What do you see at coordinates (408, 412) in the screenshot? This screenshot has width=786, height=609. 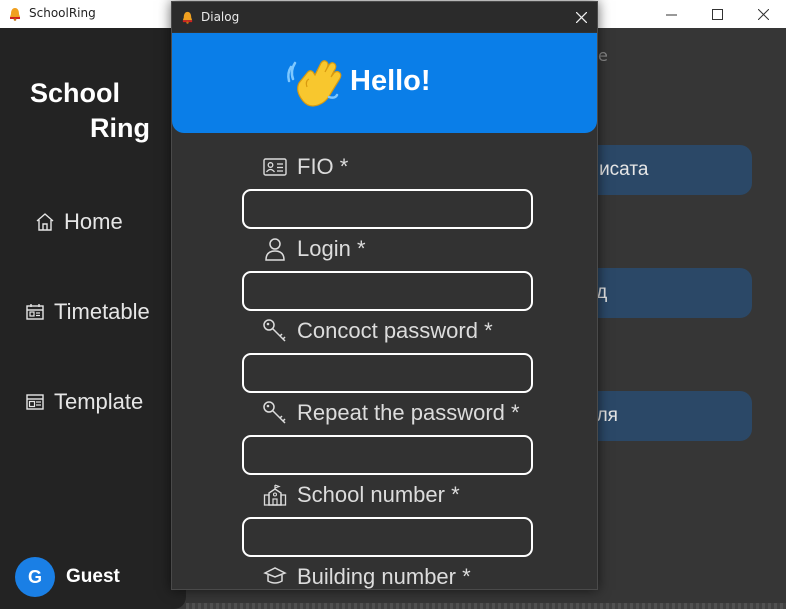 I see `repeat-password-label-text: Repeat the password *` at bounding box center [408, 412].